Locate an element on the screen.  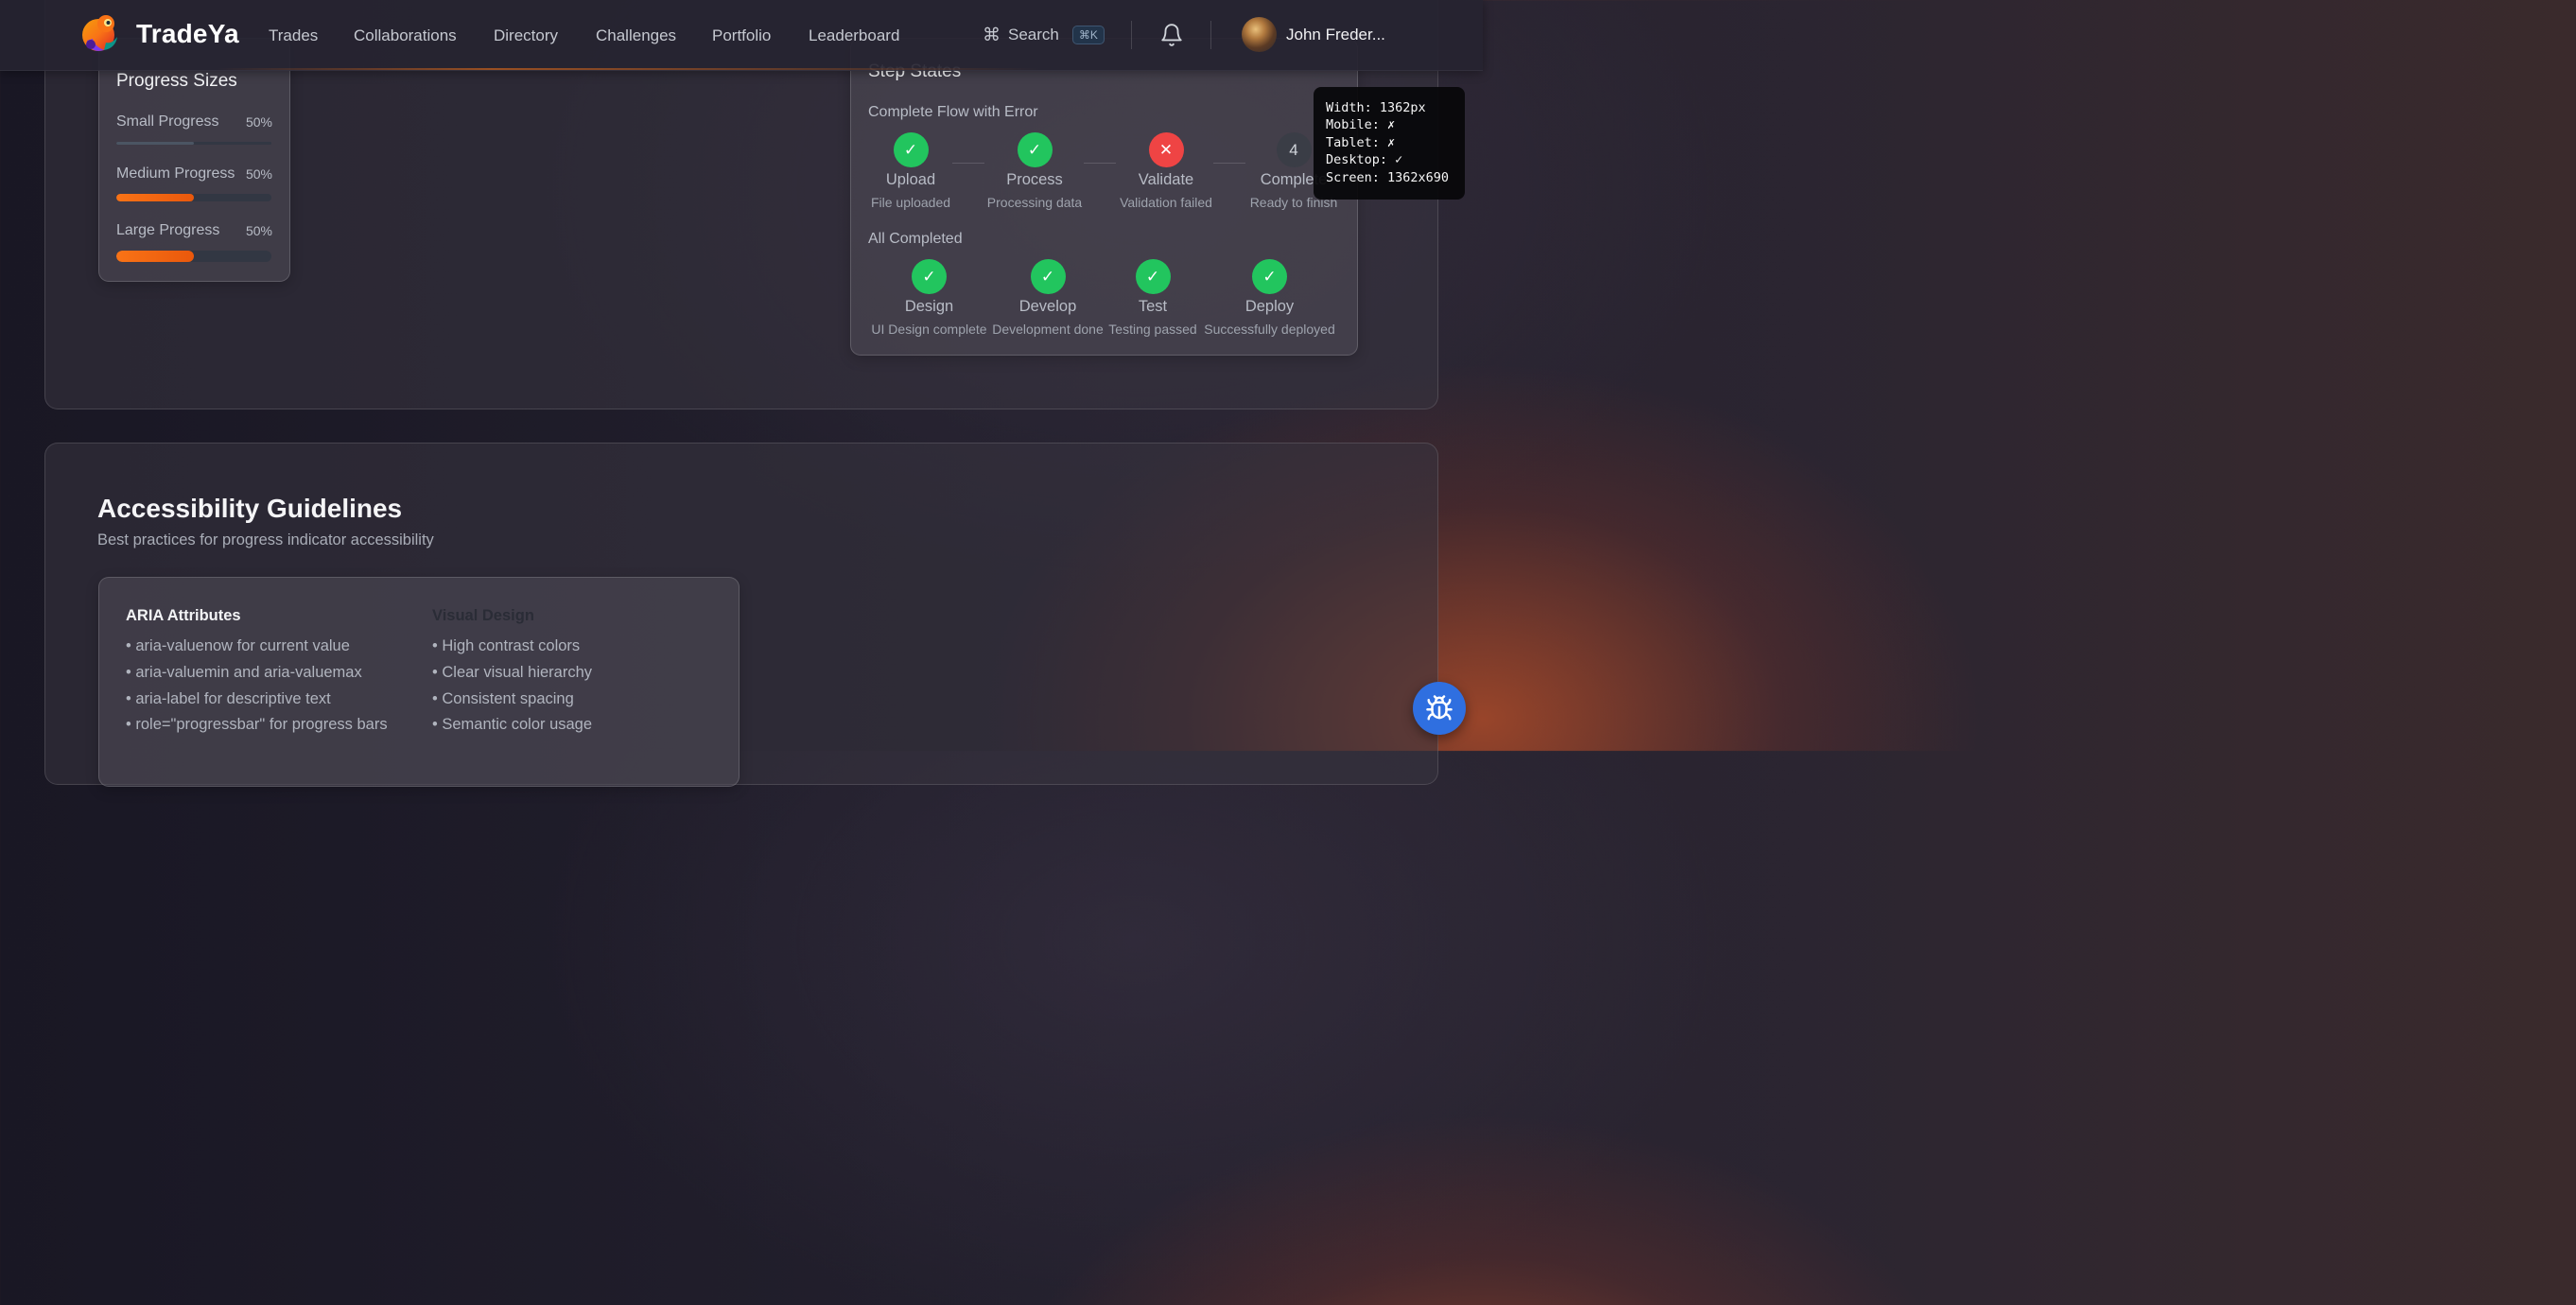
nav-link-portfolio: Portfolio is located at coordinates (741, 35).